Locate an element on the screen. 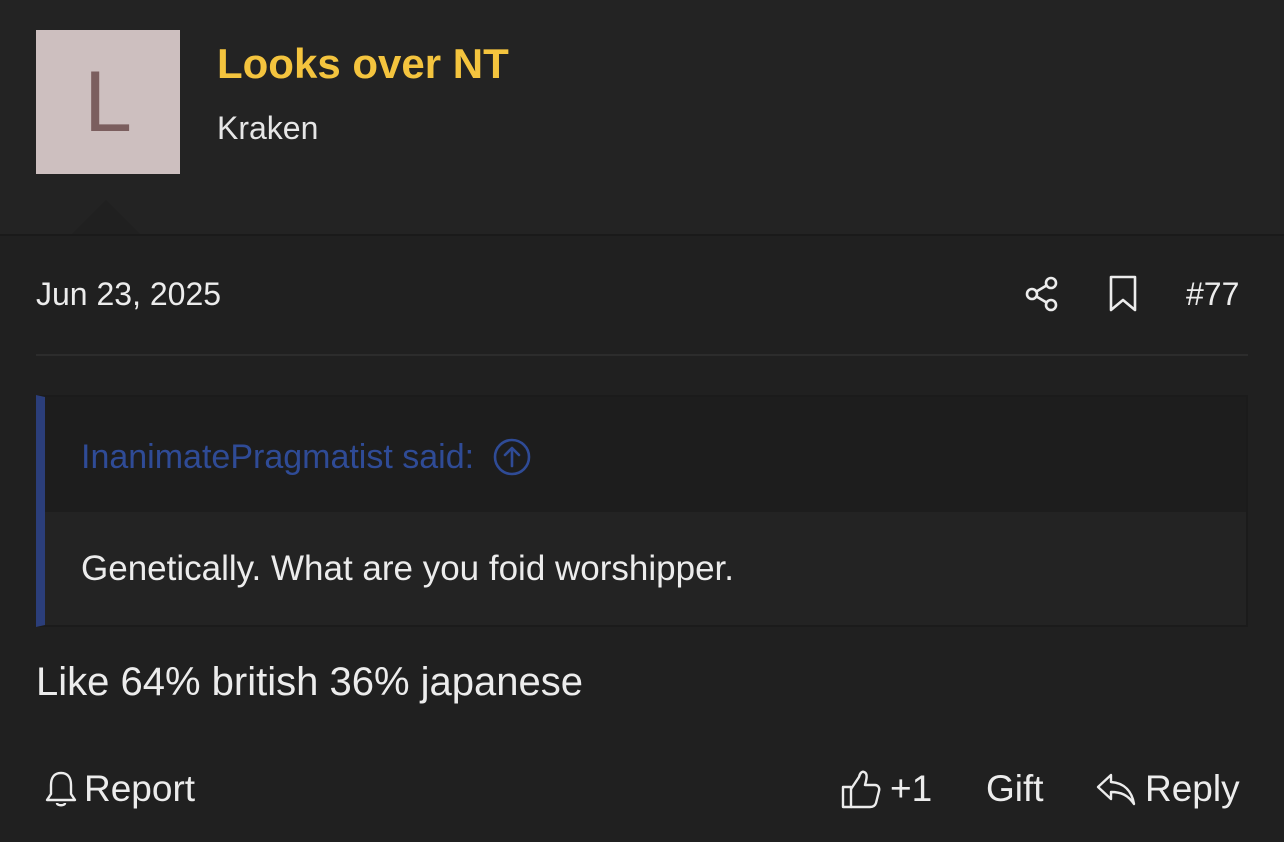 This screenshot has width=1284, height=842. username: Looks over NT is located at coordinates (363, 64).